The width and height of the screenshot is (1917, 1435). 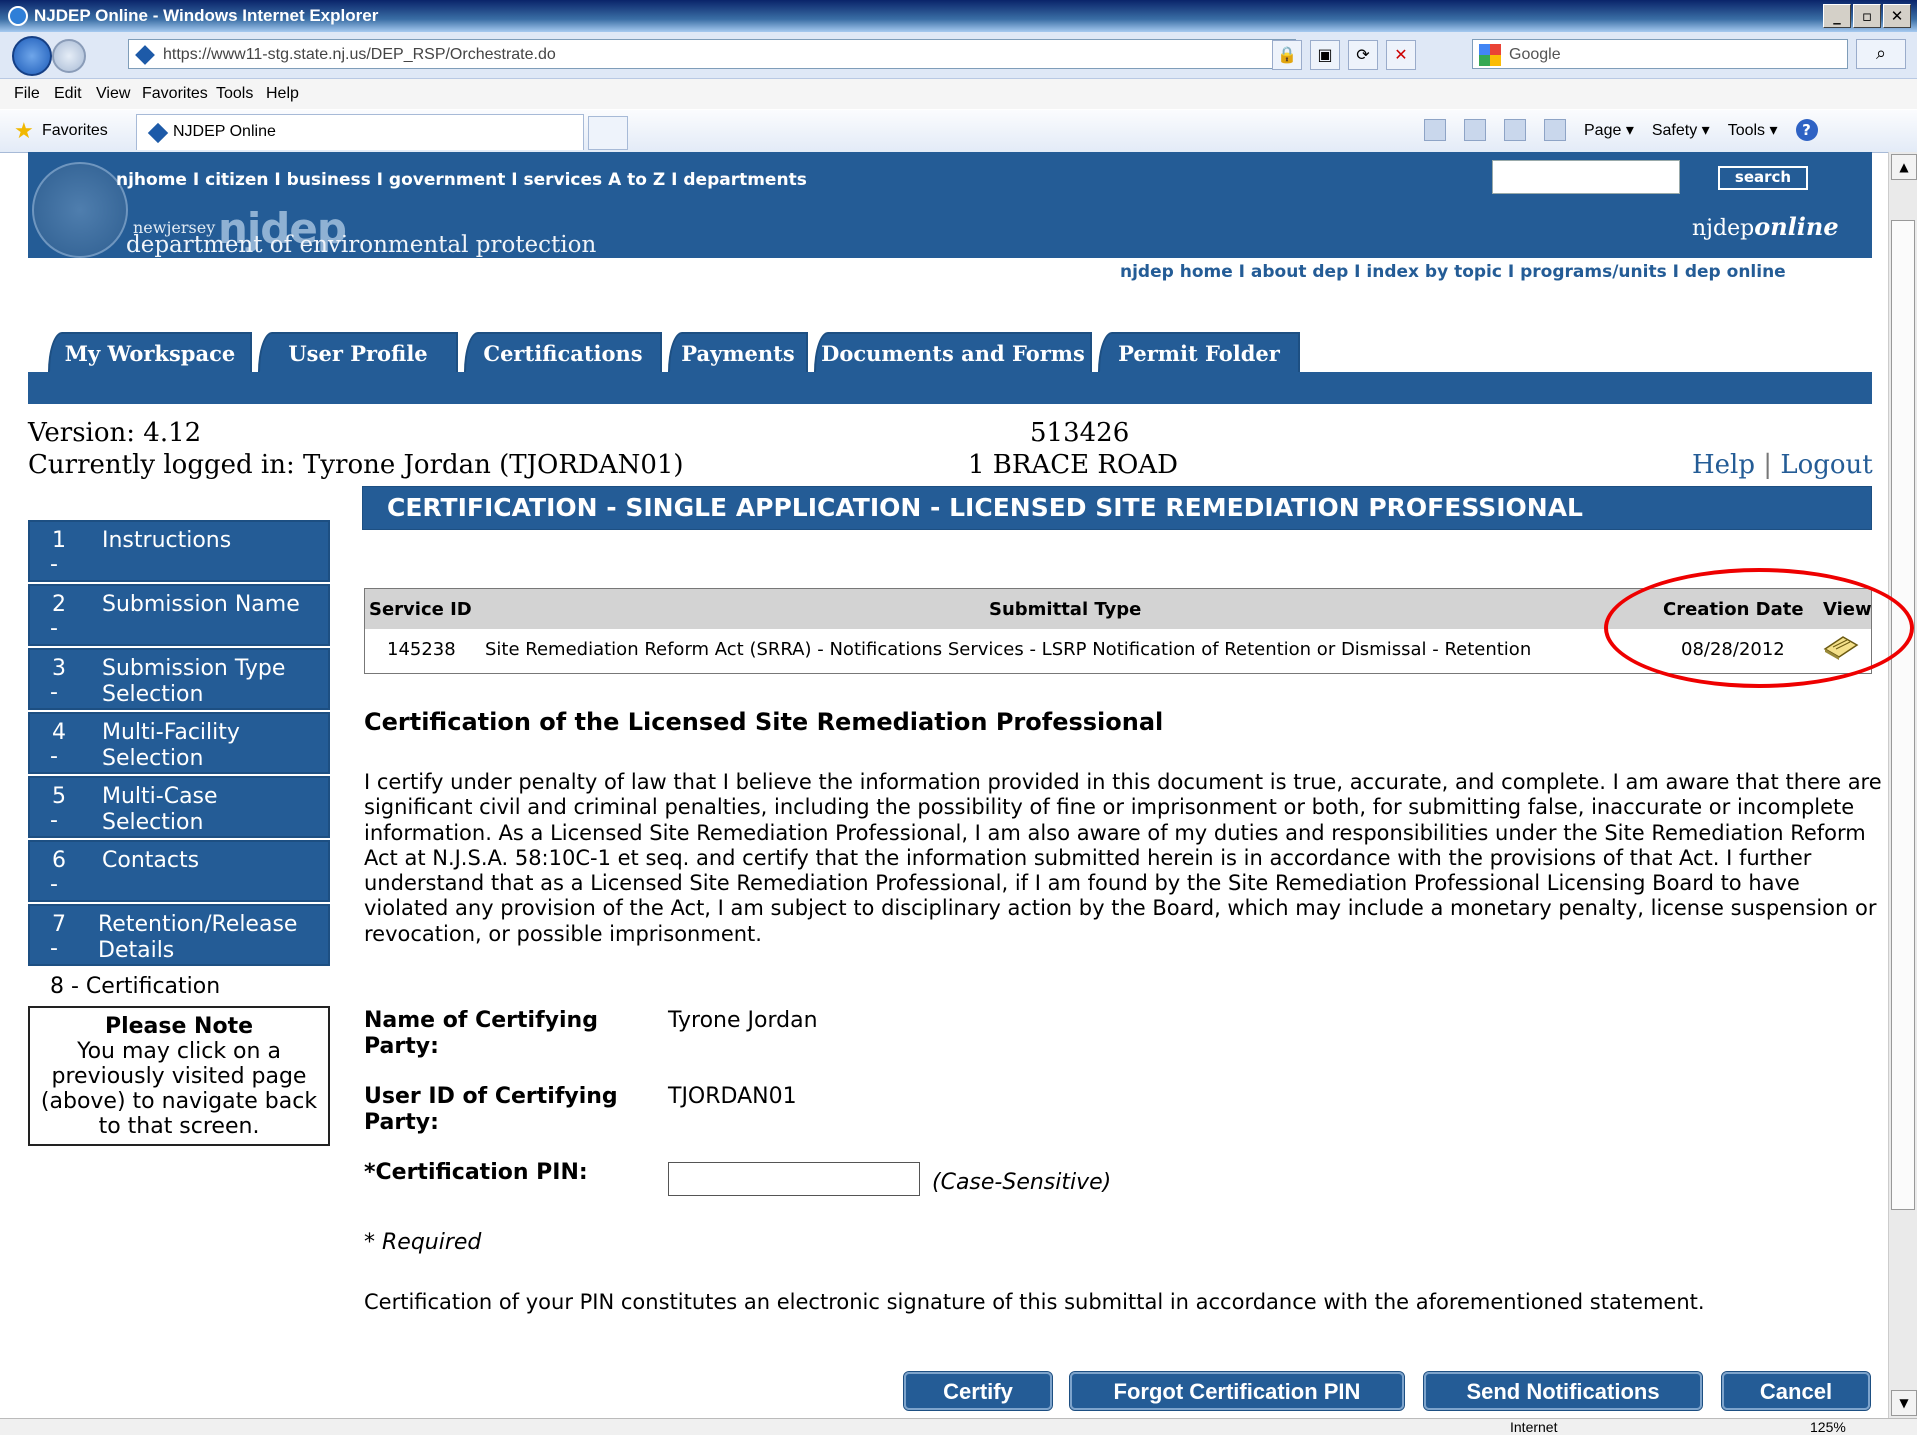 What do you see at coordinates (1904, 1403) in the screenshot?
I see `scroll-down-icon: ▼` at bounding box center [1904, 1403].